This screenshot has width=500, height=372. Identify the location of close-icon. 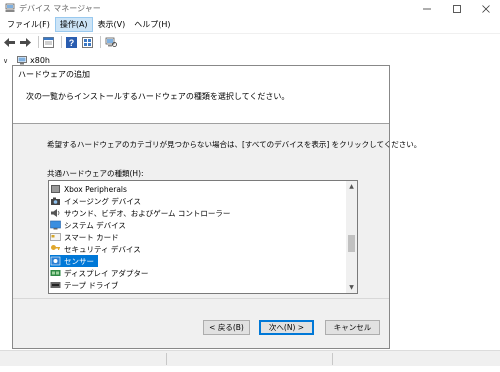
(485, 8).